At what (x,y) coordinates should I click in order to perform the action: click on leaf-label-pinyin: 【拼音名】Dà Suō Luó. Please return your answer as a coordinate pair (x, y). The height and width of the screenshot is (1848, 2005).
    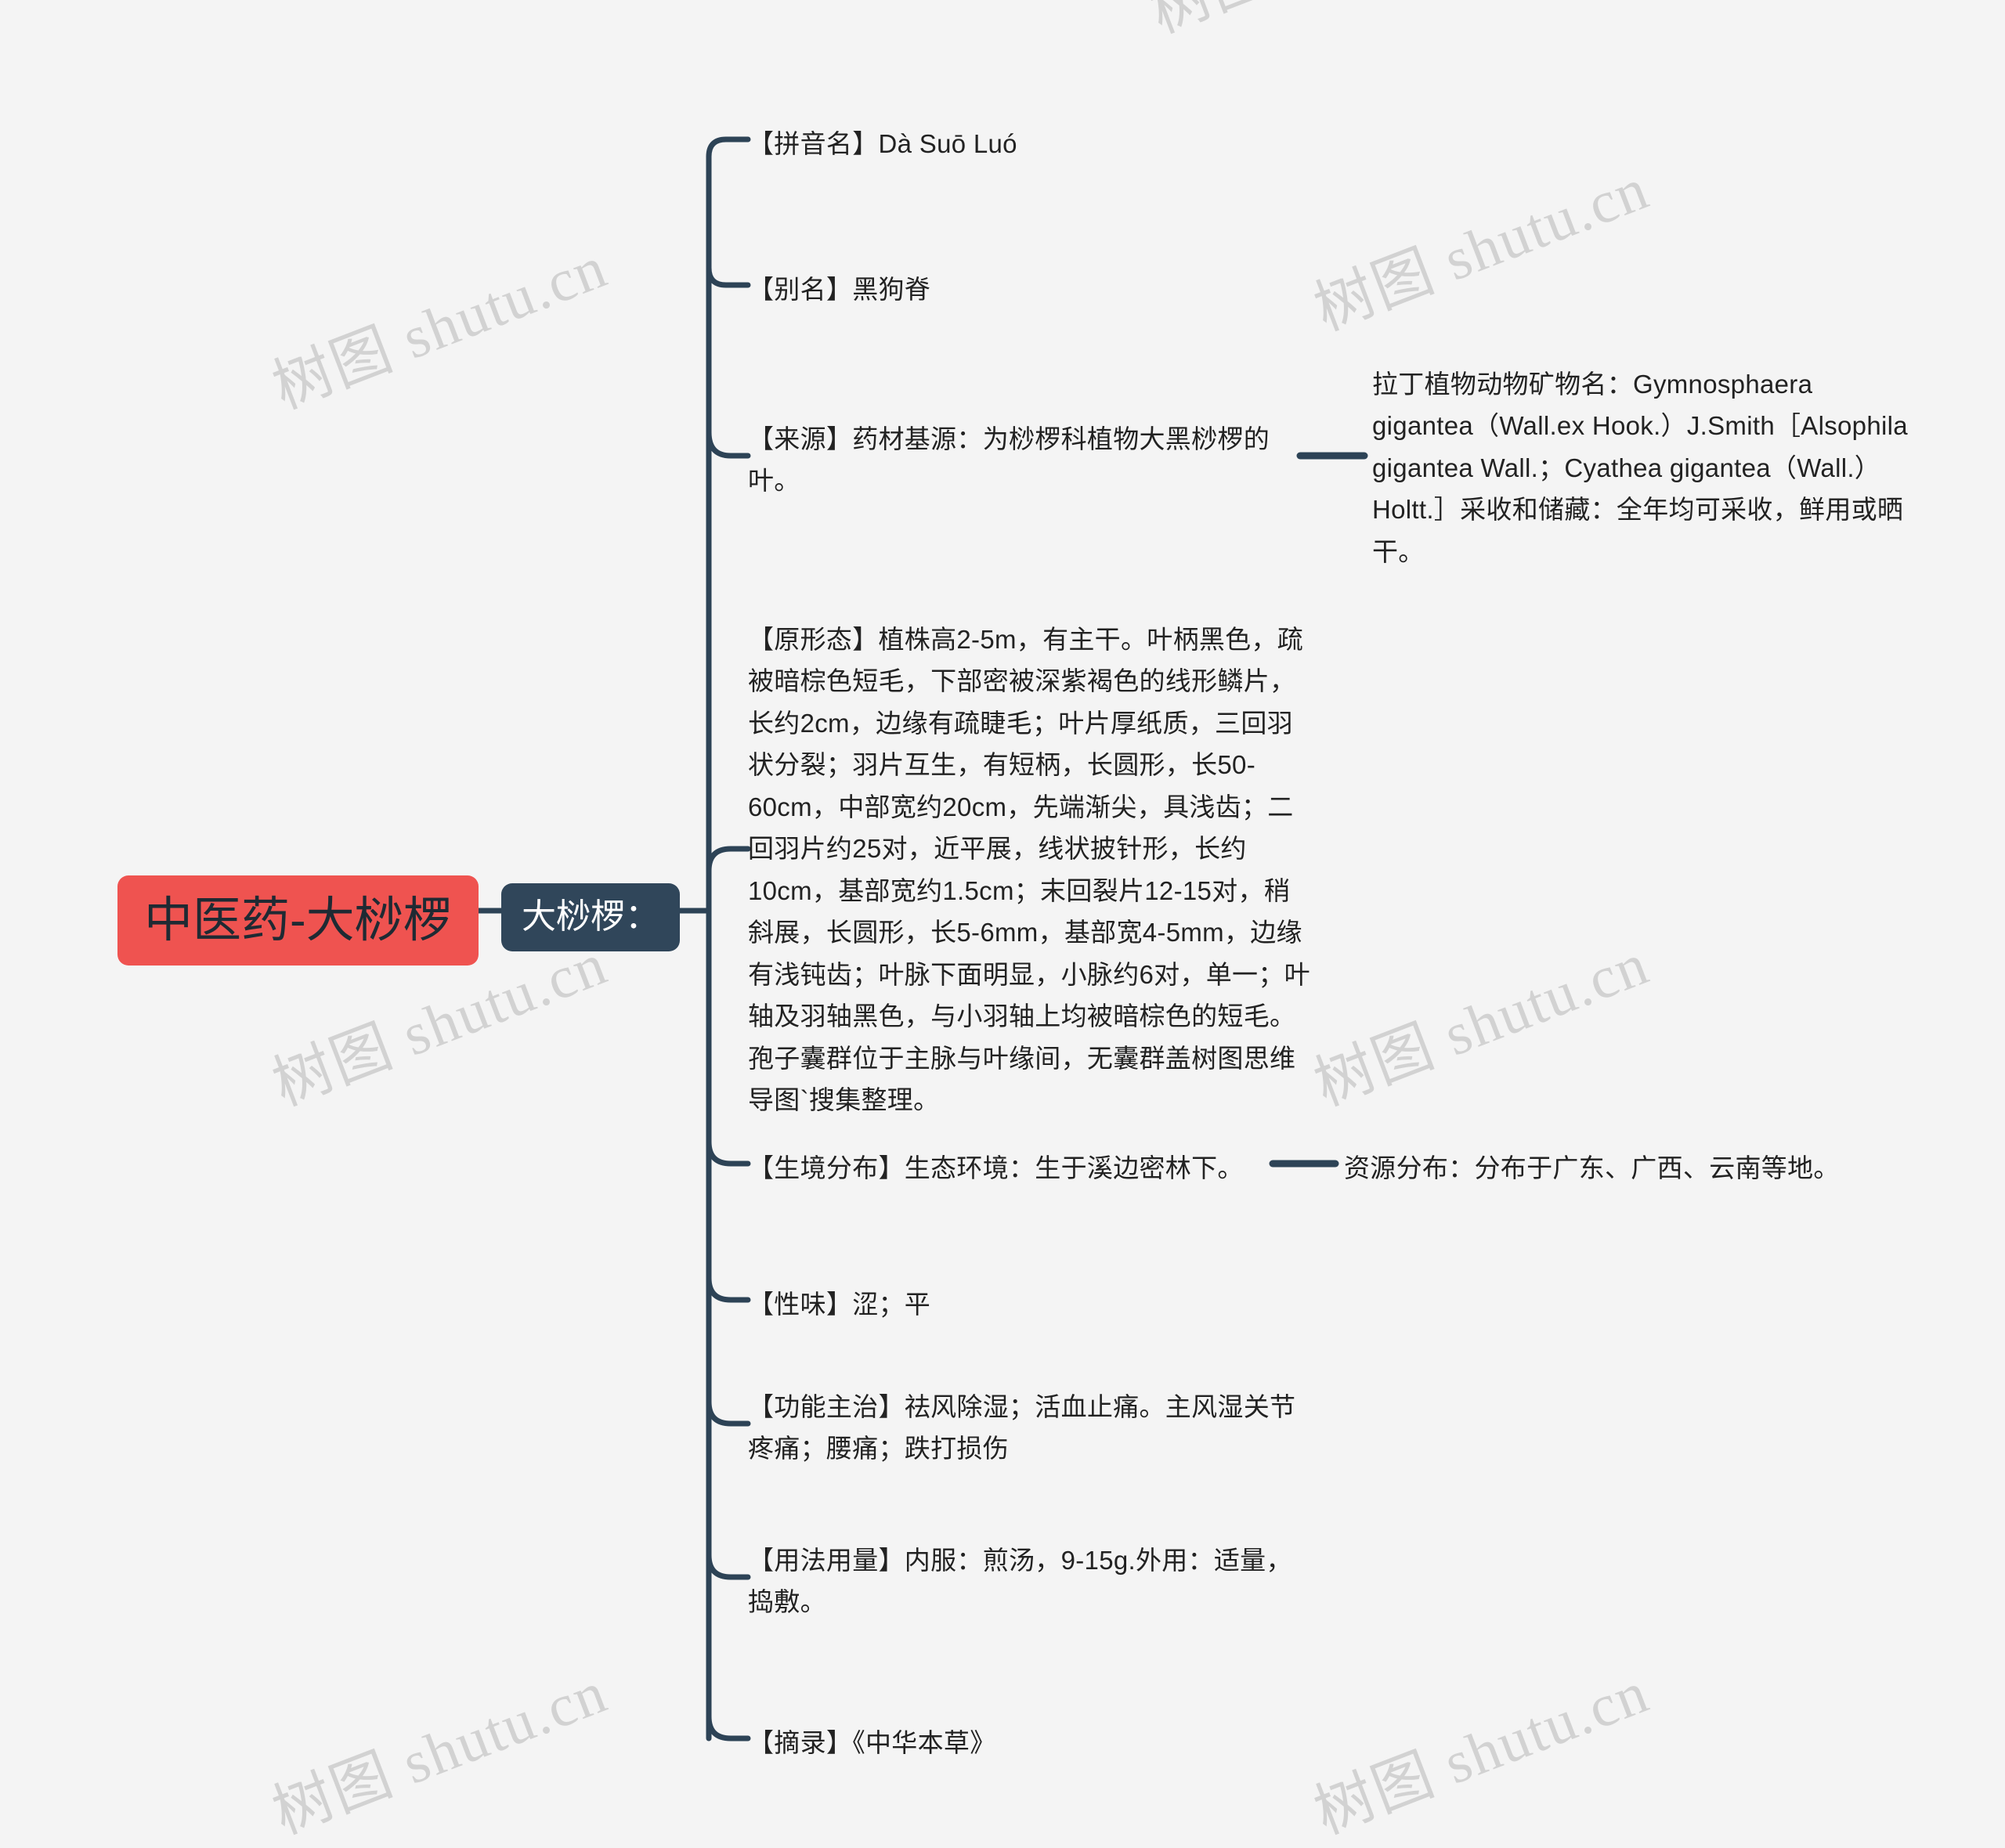
    Looking at the image, I should click on (882, 143).